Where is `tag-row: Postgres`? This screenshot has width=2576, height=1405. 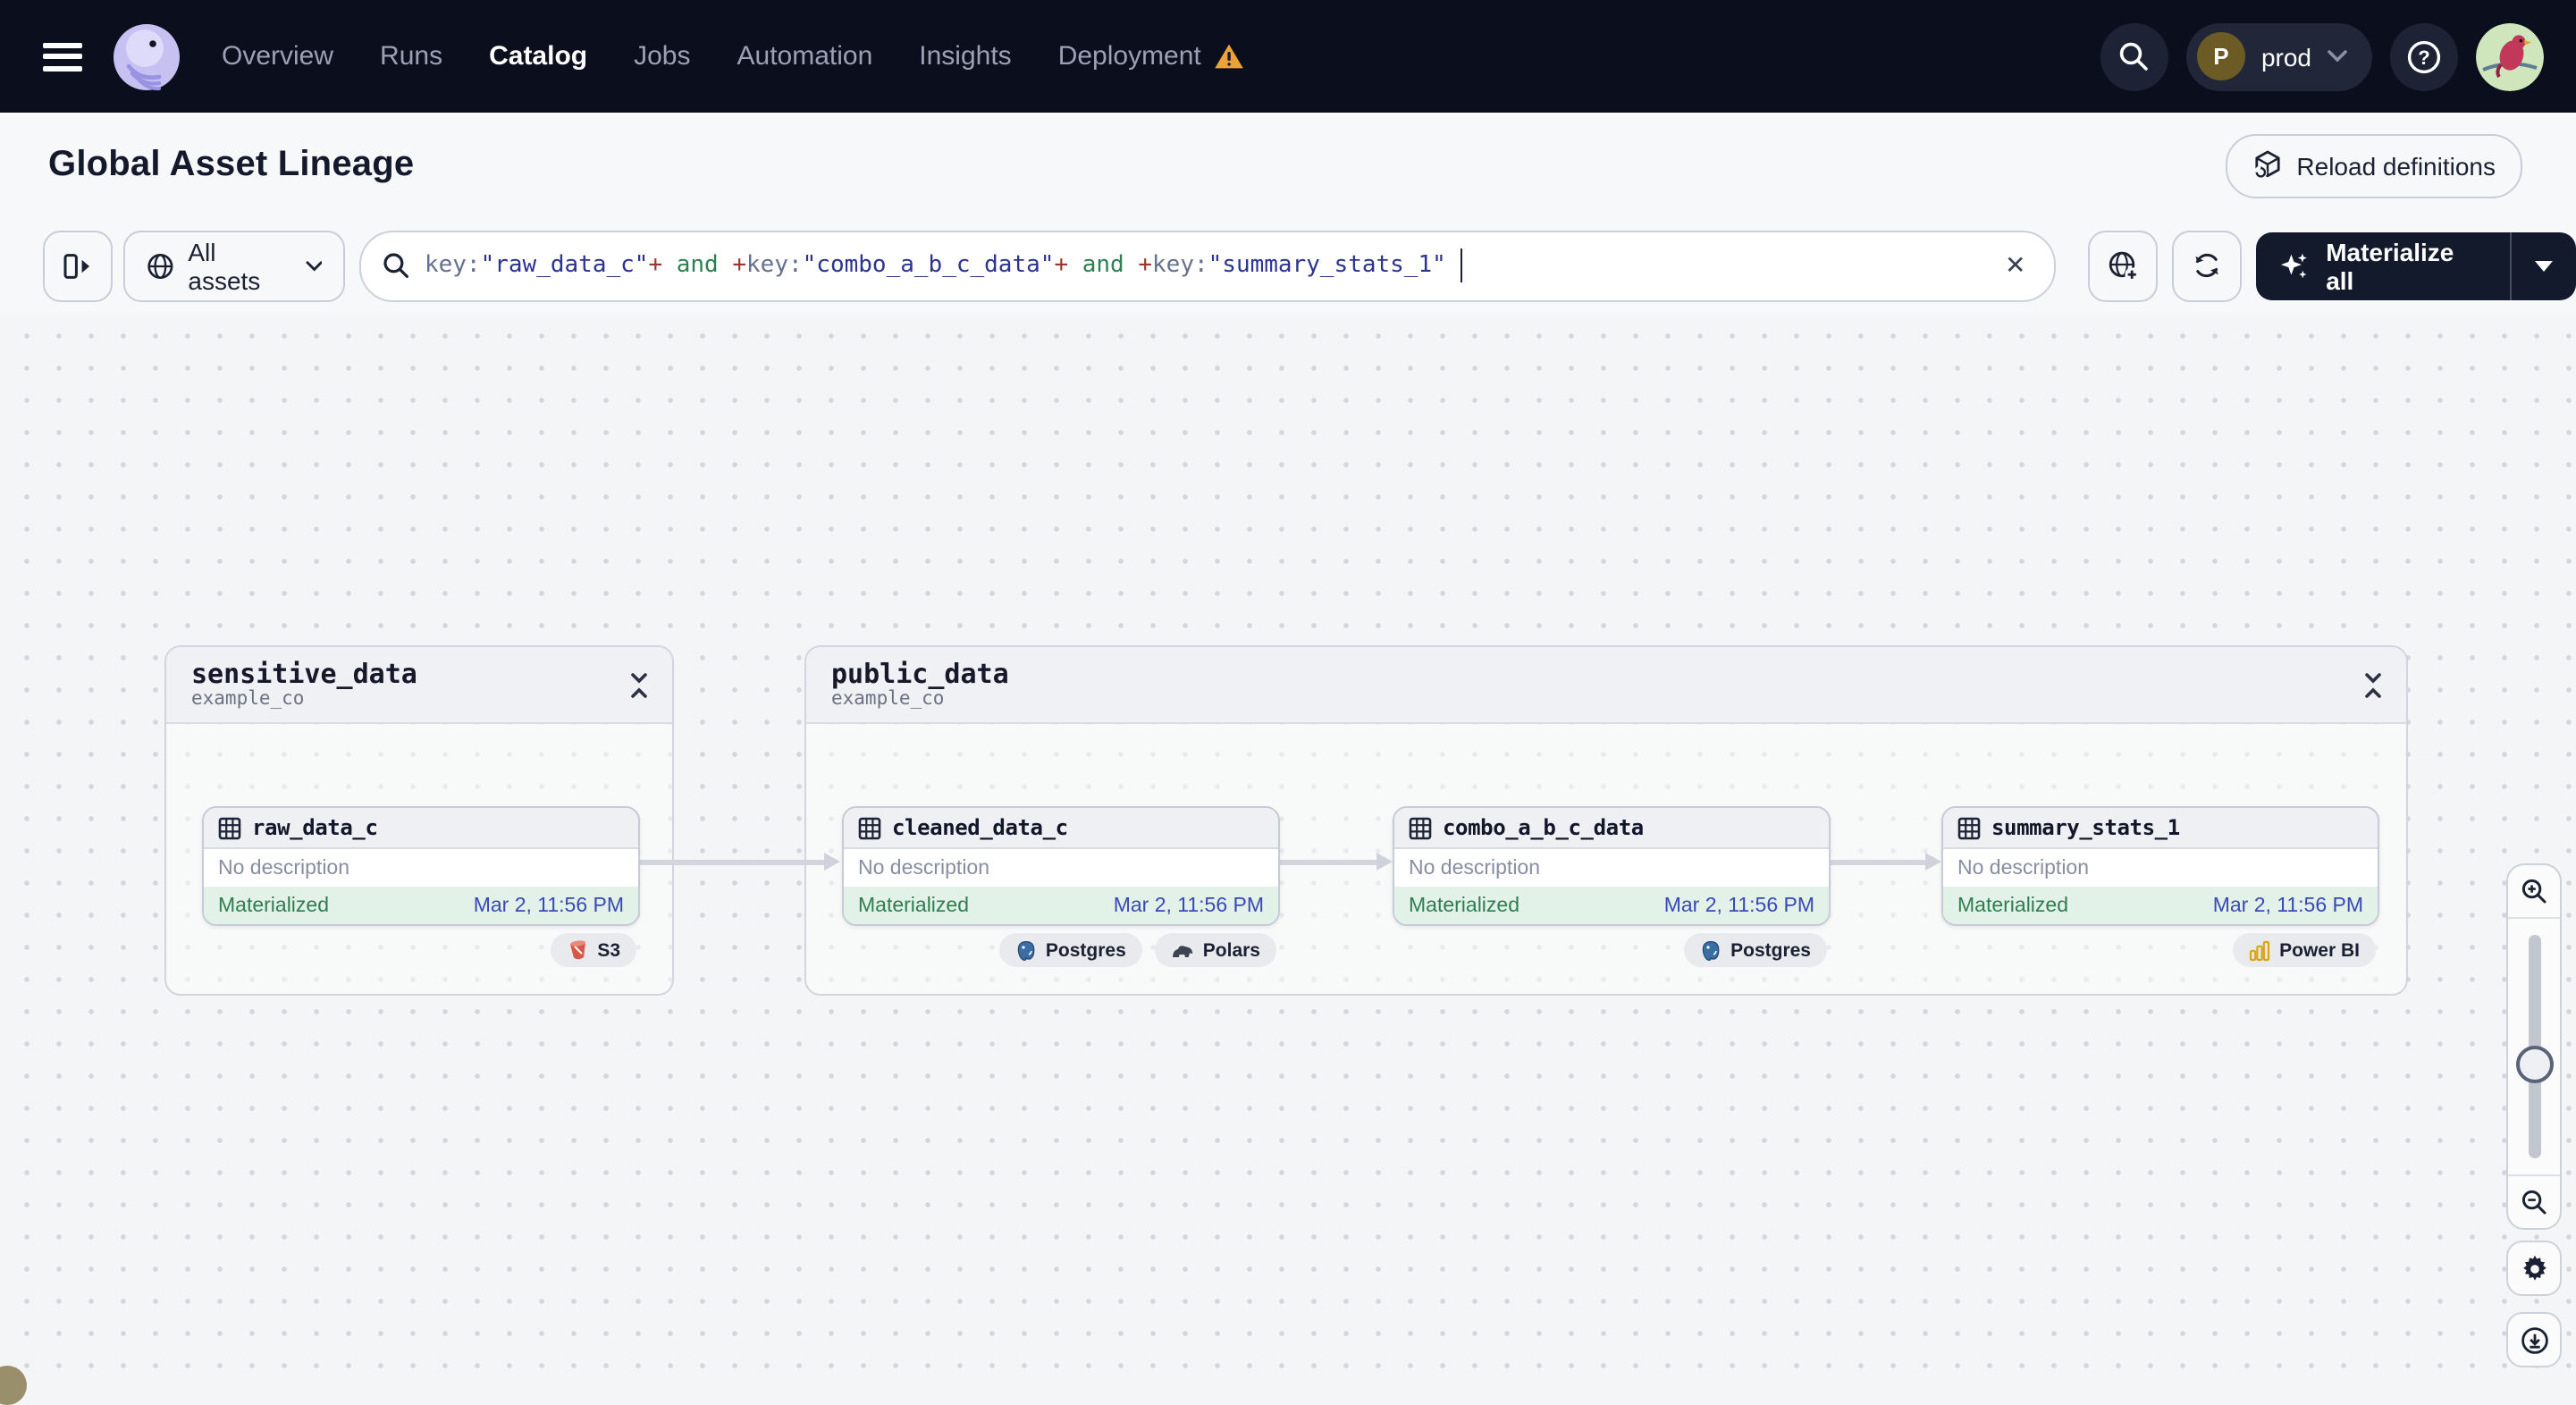 tag-row: Postgres is located at coordinates (1610, 950).